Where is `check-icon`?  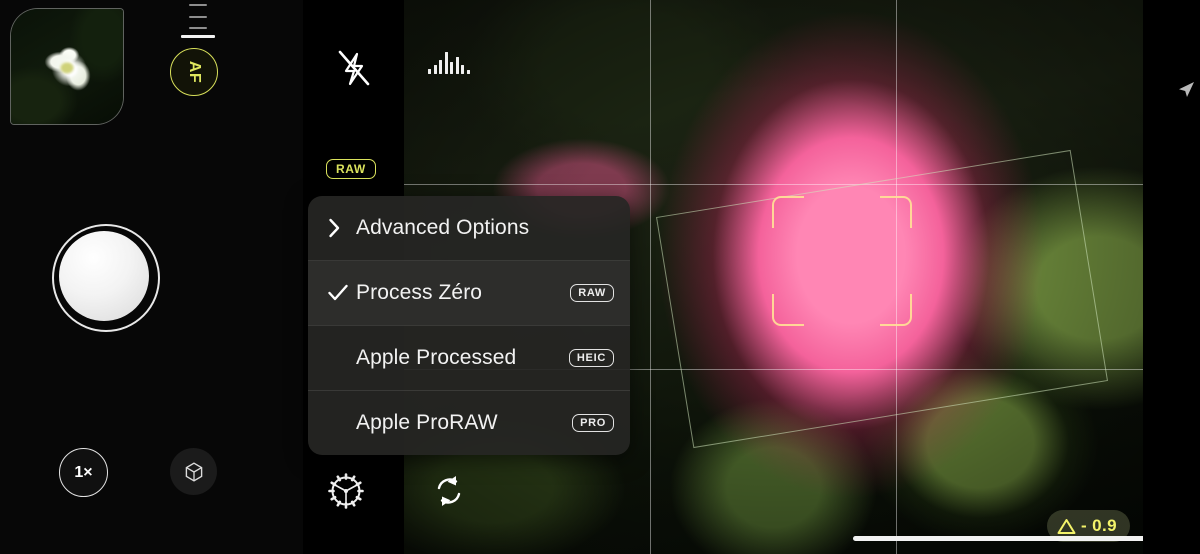
check-icon is located at coordinates (342, 293).